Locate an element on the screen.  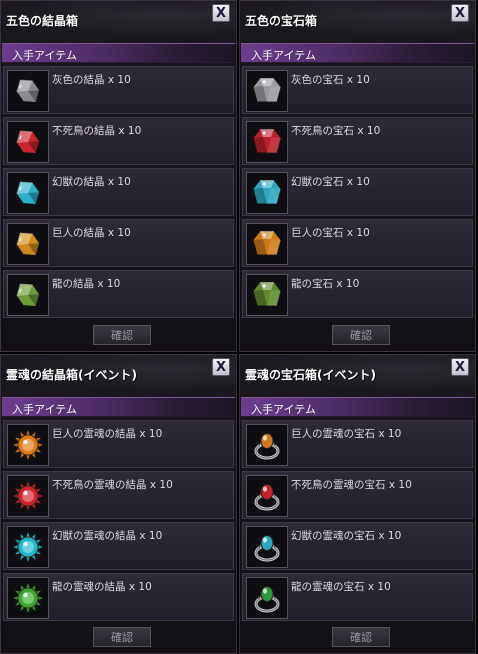
list-item: 不死鳥の結晶 x 10 is located at coordinates (118, 141).